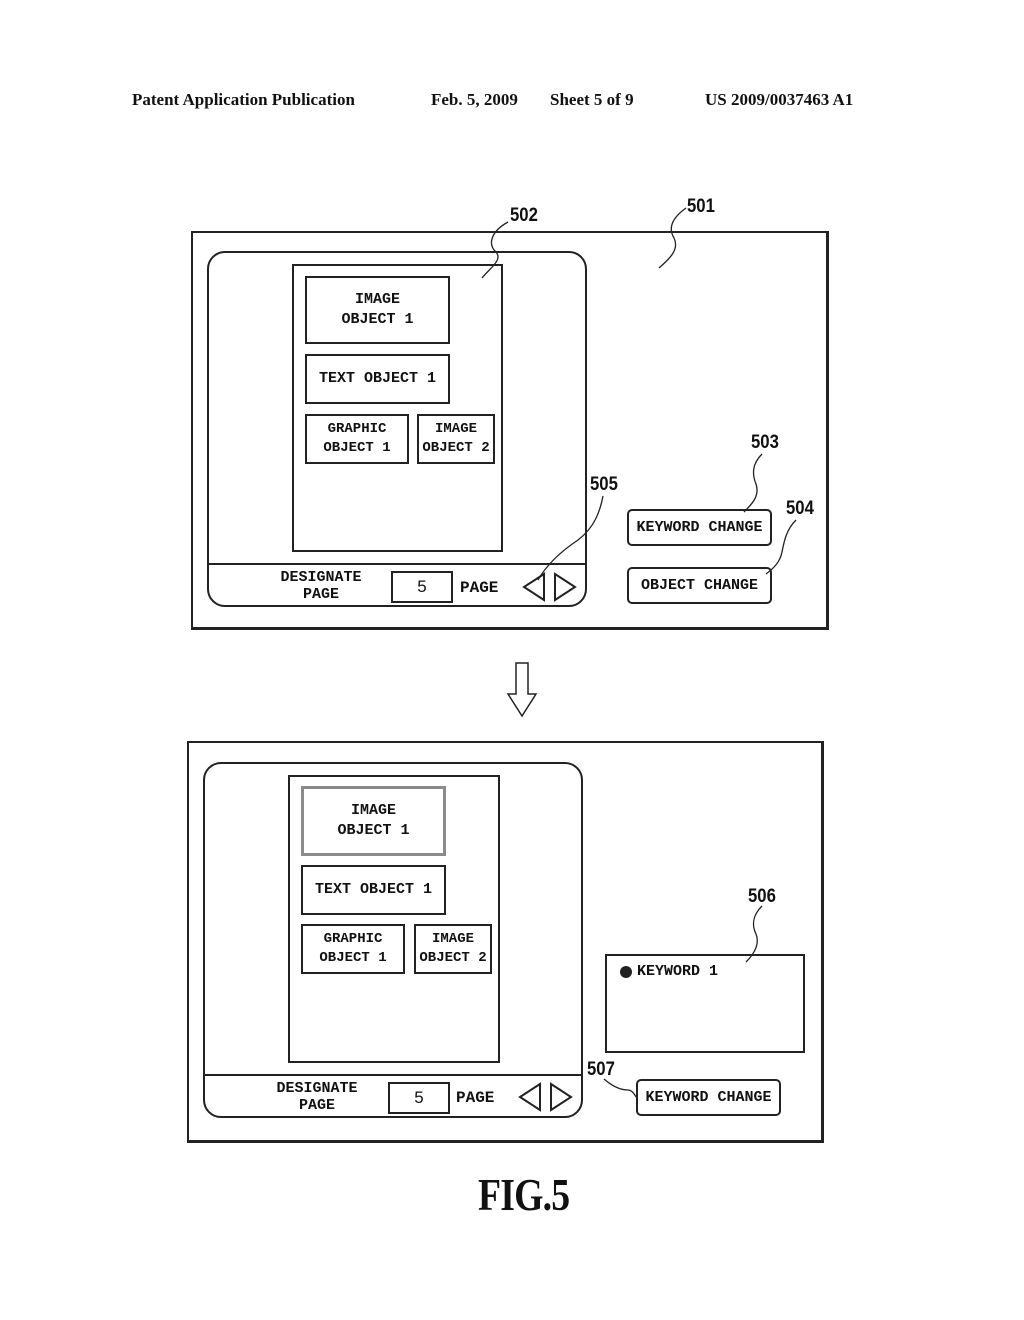  What do you see at coordinates (524, 1194) in the screenshot?
I see `figure-label: FIG.5` at bounding box center [524, 1194].